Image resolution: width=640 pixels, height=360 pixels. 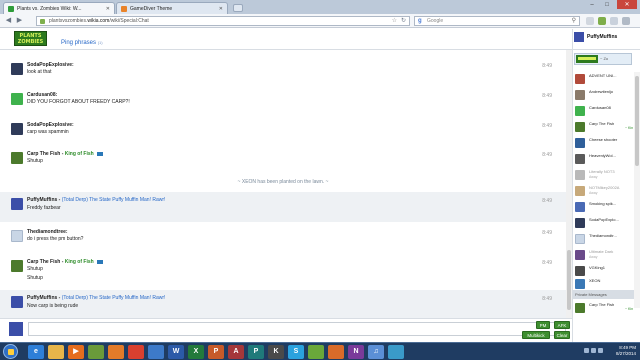 What do you see at coordinates (604, 308) in the screenshot?
I see `private-message-item: Carp The Fish ~ Kin` at bounding box center [604, 308].